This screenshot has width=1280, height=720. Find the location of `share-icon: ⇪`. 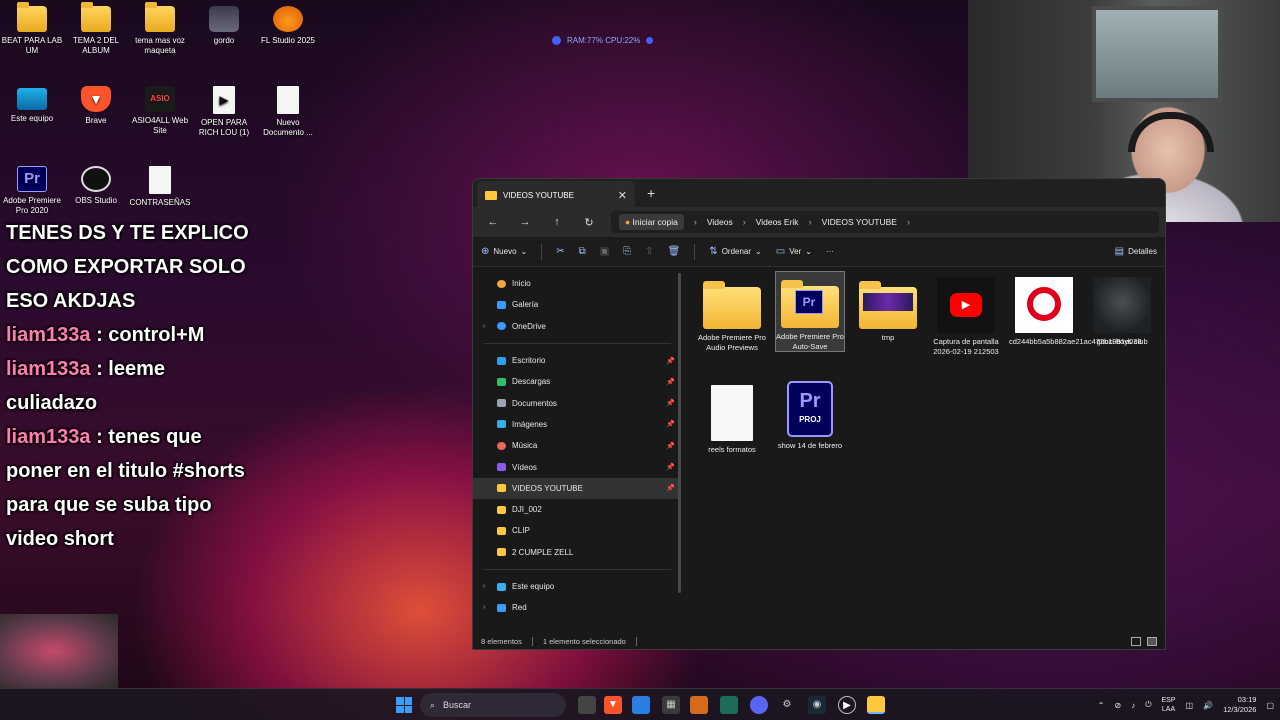

share-icon: ⇪ is located at coordinates (649, 251).